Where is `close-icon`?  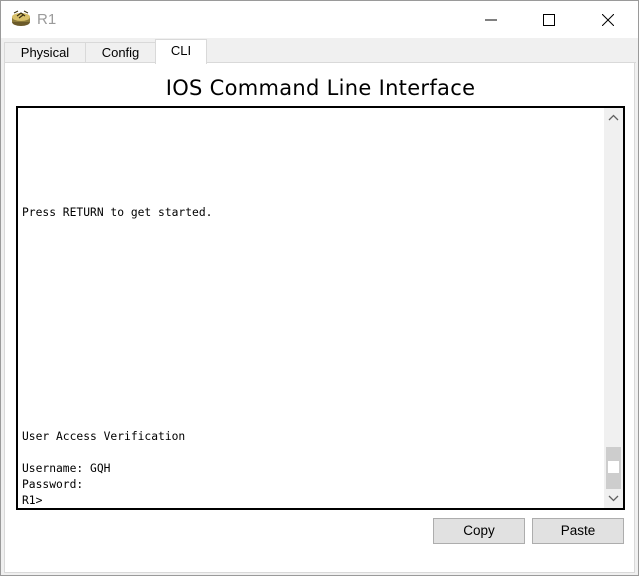
close-icon is located at coordinates (608, 19).